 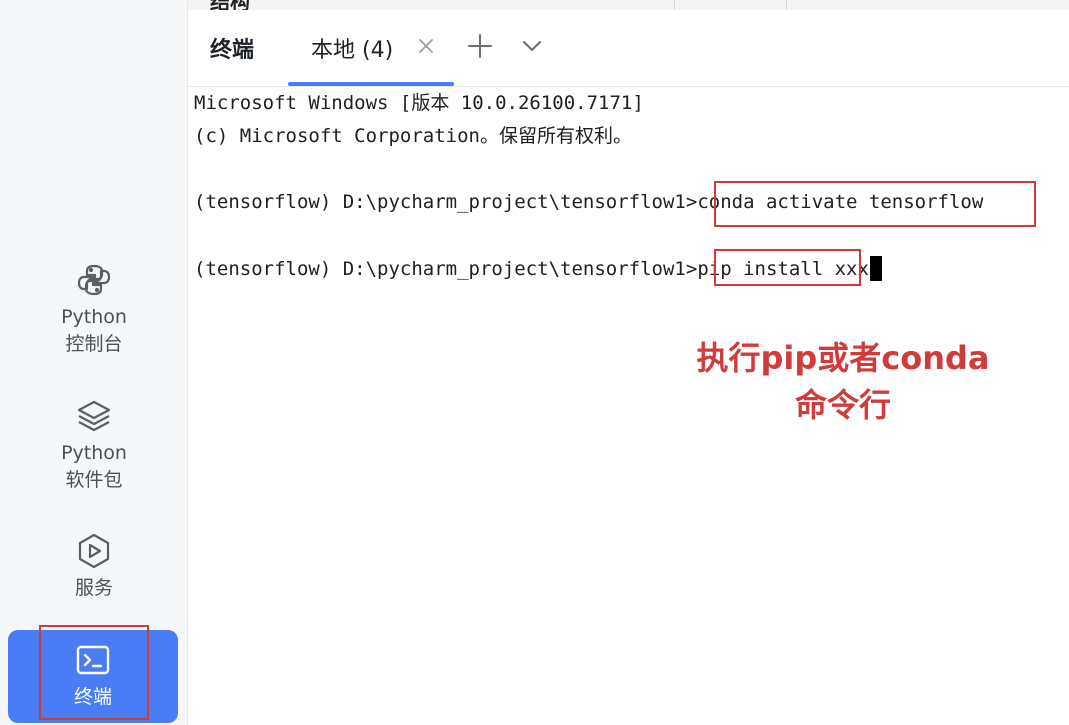 I want to click on command-text: pip install, so click(x=760, y=269).